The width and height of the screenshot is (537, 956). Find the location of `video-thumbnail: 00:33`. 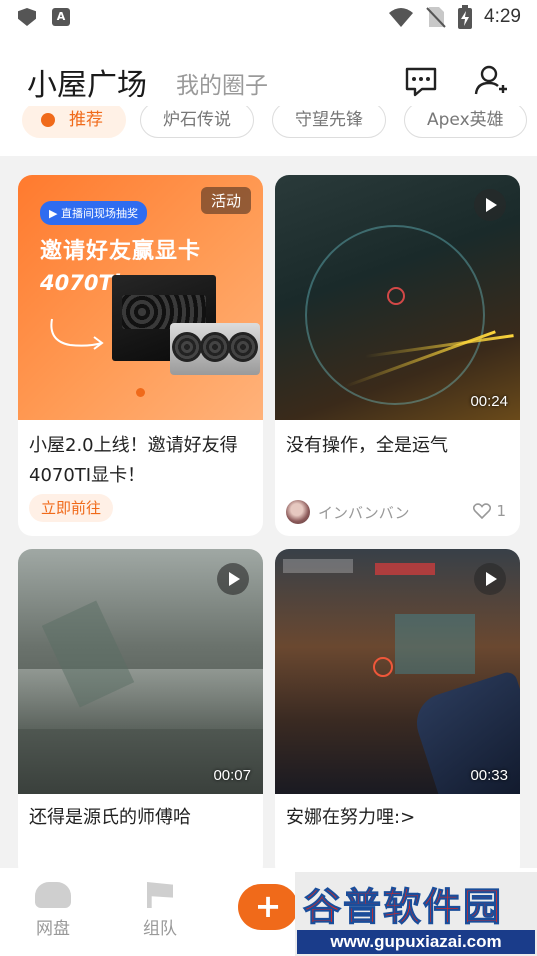

video-thumbnail: 00:33 is located at coordinates (397, 671).